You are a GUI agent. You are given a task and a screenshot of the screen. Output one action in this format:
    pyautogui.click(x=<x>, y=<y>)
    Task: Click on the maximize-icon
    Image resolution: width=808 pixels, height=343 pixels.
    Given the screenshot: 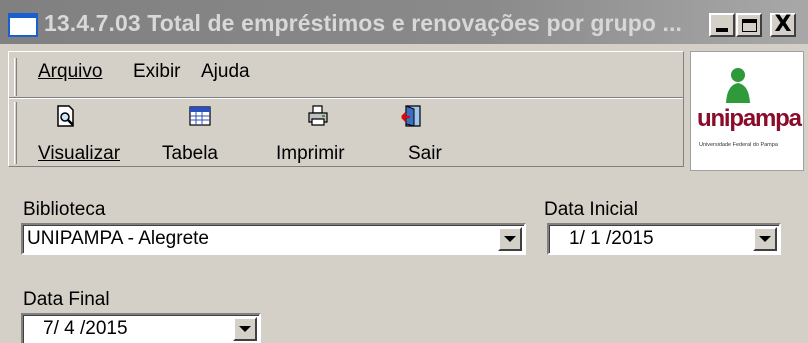 What is the action you would take?
    pyautogui.click(x=749, y=25)
    